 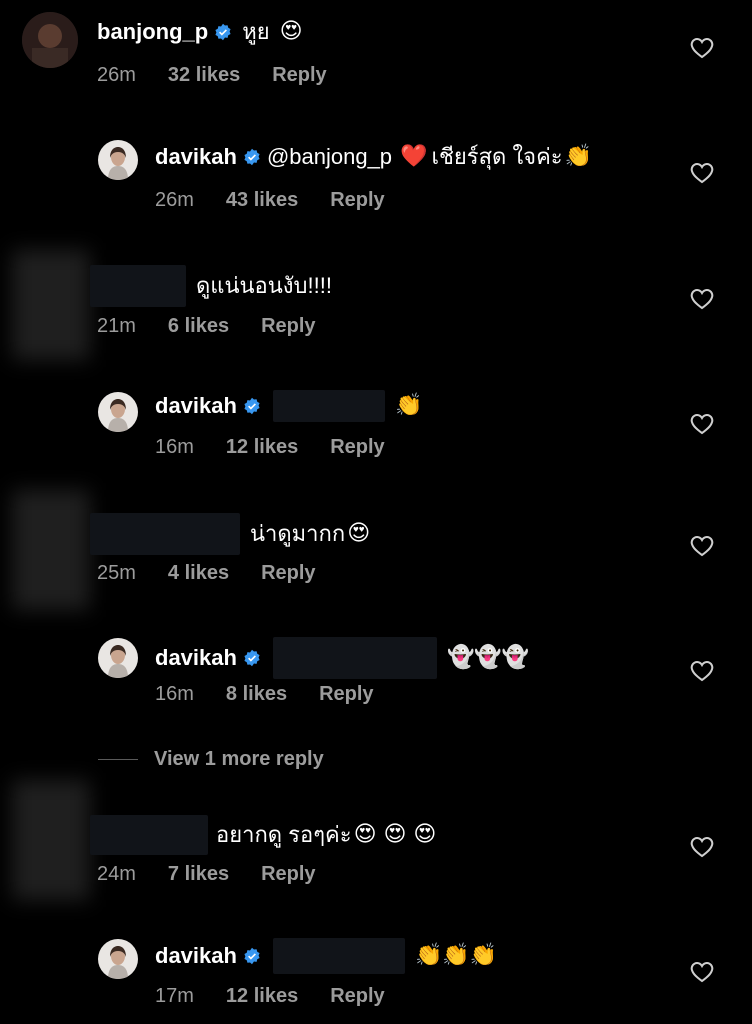 What do you see at coordinates (497, 156) in the screenshot?
I see `comment-text: เชียร์สุด ใจค่ะ` at bounding box center [497, 156].